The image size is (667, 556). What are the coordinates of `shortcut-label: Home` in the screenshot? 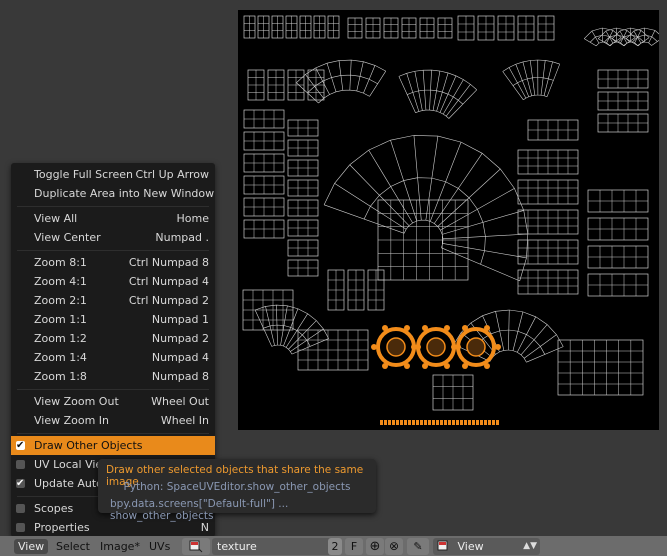 It's located at (192, 218).